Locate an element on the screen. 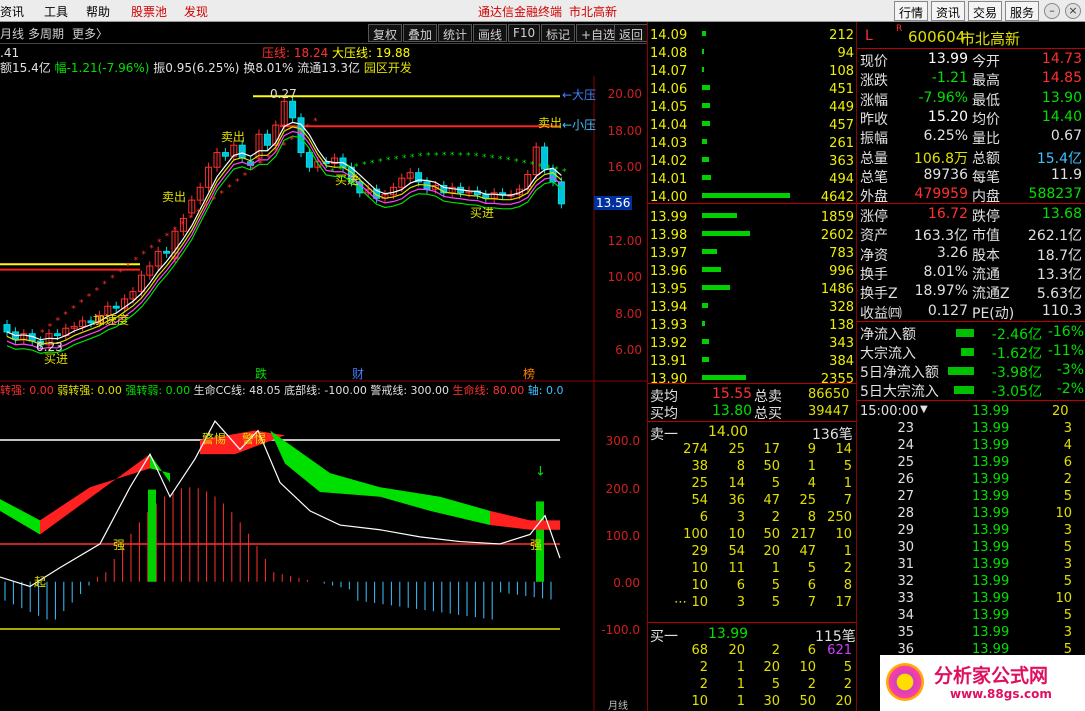  stat-label: 涨跌 is located at coordinates (874, 81).